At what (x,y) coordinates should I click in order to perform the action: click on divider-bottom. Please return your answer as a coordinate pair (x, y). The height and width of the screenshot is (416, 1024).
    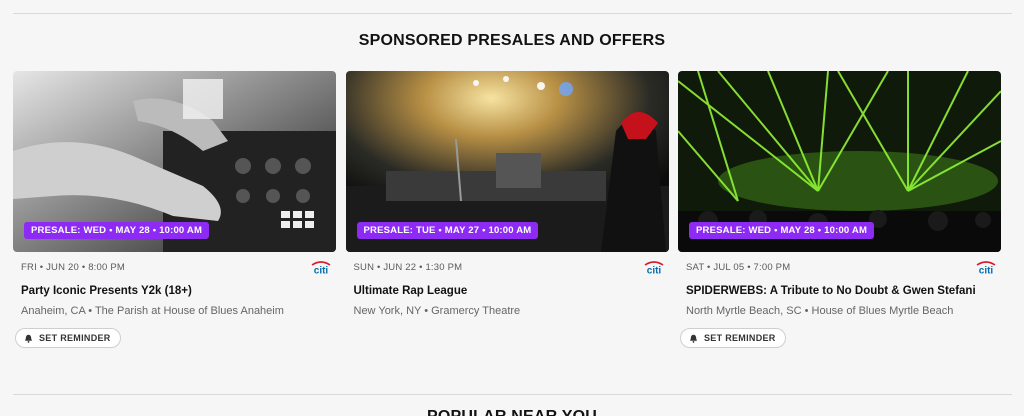
    Looking at the image, I should click on (512, 394).